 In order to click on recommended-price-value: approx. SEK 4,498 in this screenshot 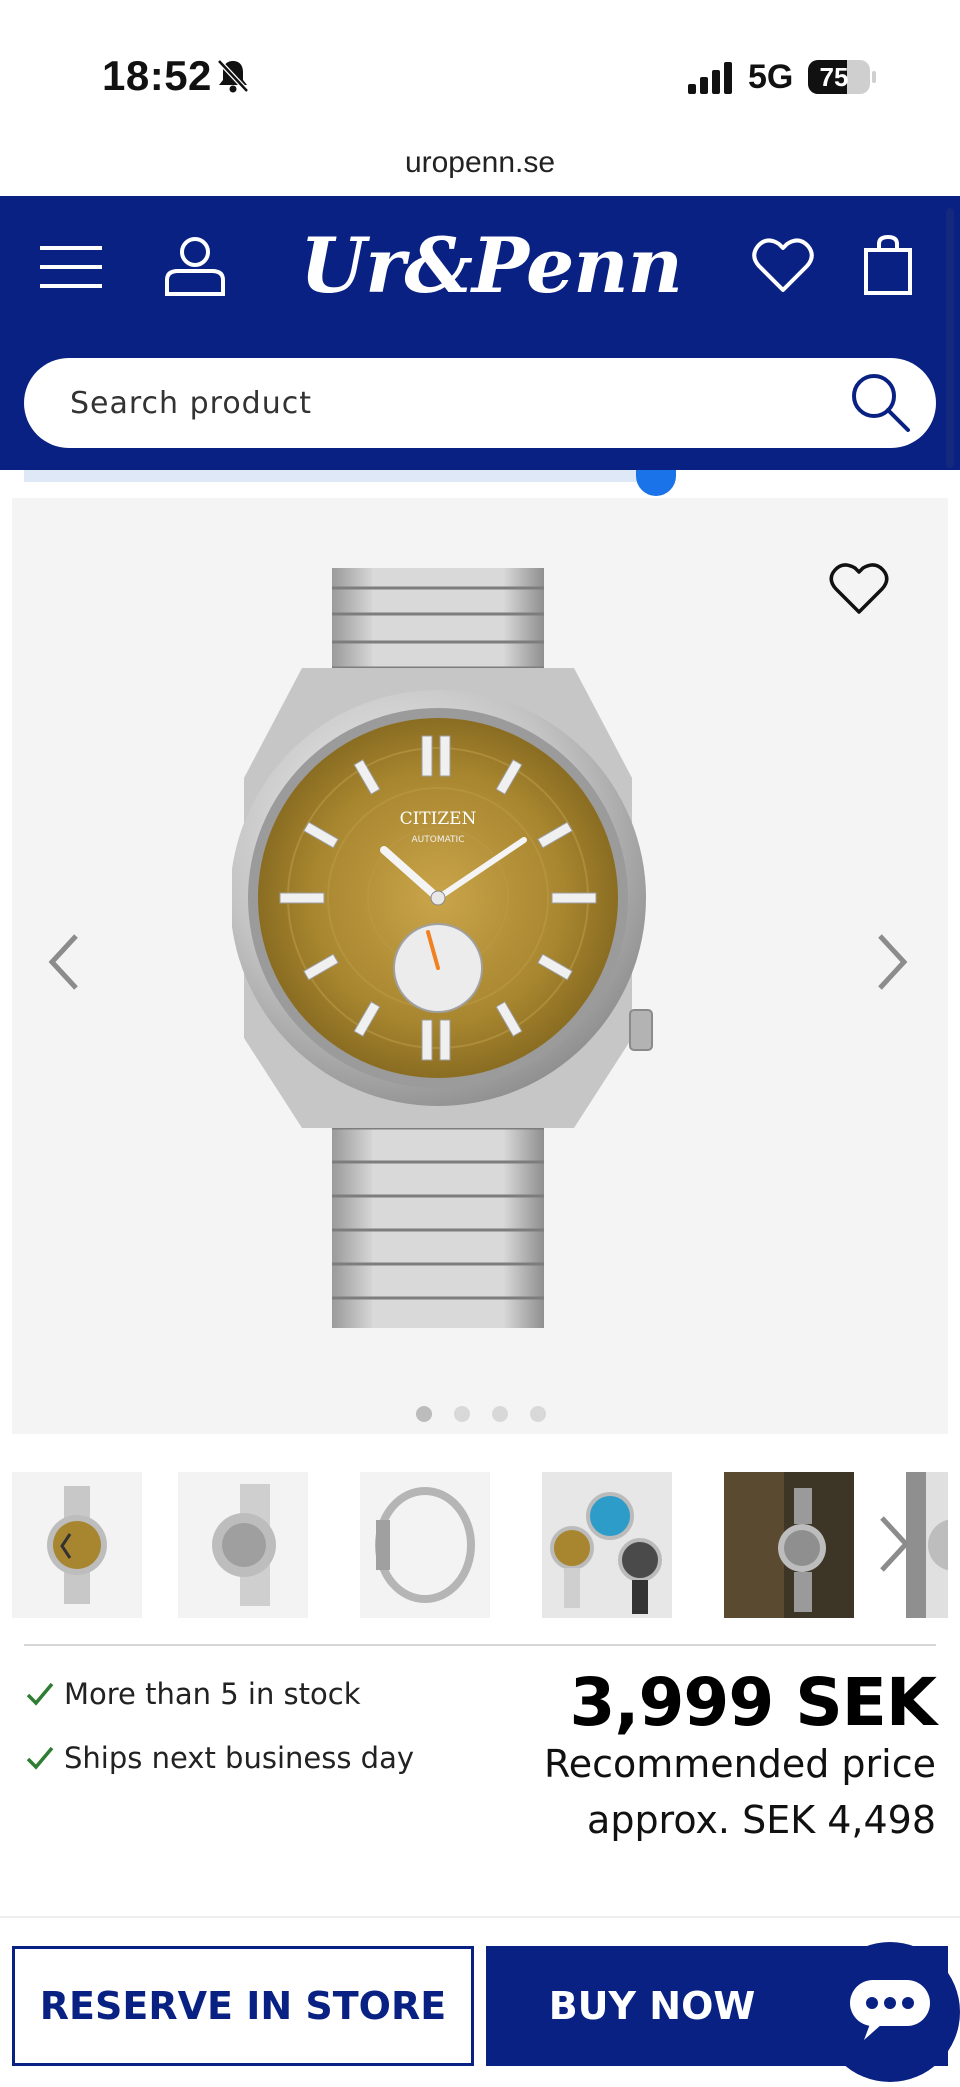, I will do `click(761, 1820)`.